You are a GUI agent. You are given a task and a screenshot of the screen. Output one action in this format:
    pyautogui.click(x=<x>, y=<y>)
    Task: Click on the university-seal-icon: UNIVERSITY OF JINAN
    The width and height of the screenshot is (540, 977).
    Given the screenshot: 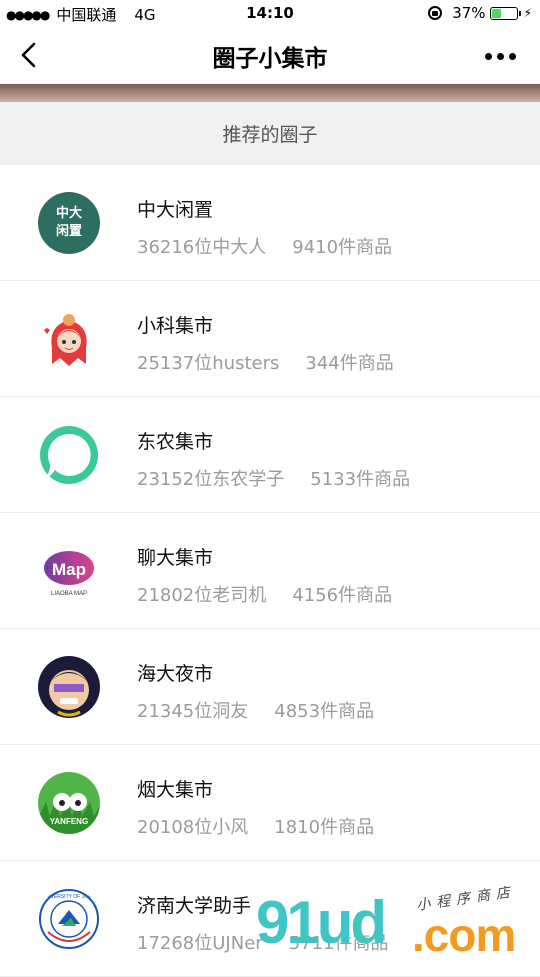 What is the action you would take?
    pyautogui.click(x=69, y=919)
    